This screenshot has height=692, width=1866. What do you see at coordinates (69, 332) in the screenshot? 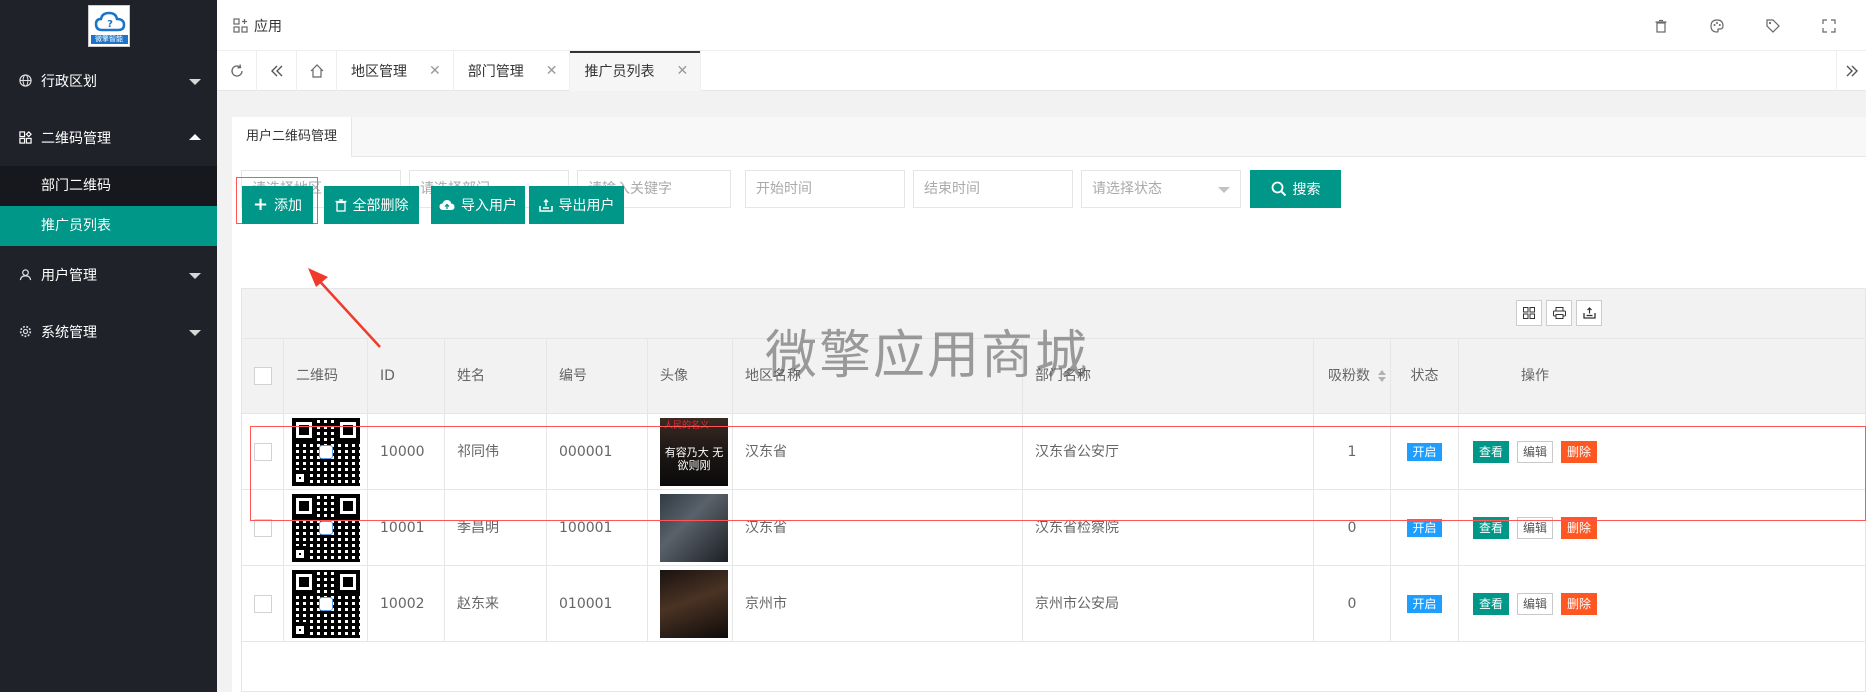
I see `nav-item-label: 系统管理` at bounding box center [69, 332].